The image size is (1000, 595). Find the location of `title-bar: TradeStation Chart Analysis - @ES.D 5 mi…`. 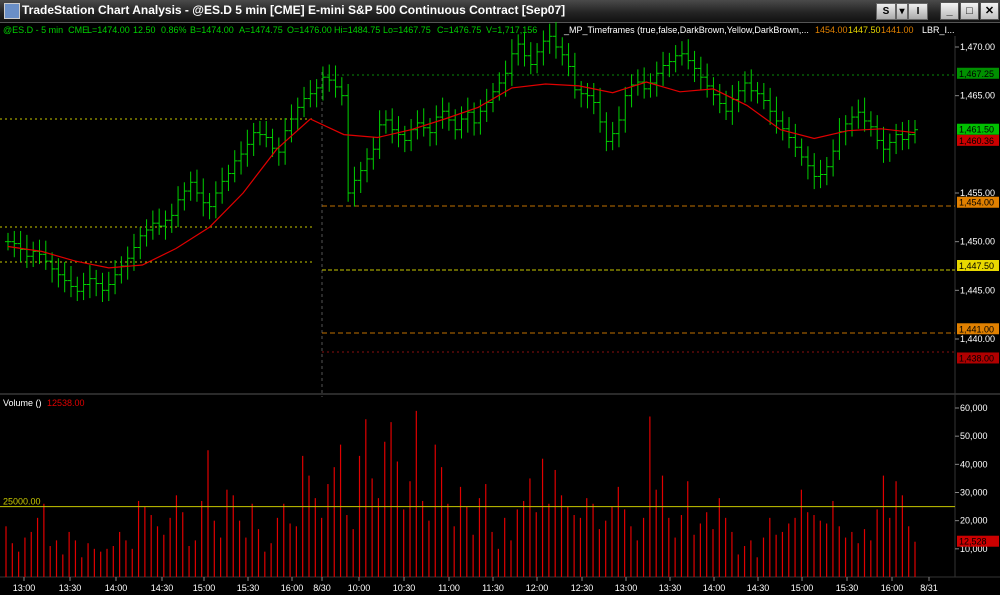

title-bar: TradeStation Chart Analysis - @ES.D 5 mi… is located at coordinates (500, 11).